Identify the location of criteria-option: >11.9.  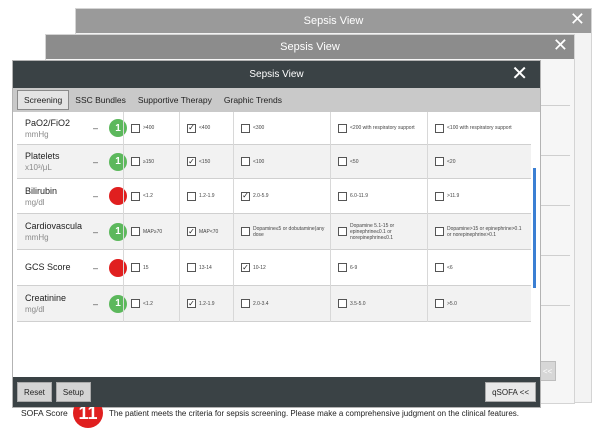
(481, 196).